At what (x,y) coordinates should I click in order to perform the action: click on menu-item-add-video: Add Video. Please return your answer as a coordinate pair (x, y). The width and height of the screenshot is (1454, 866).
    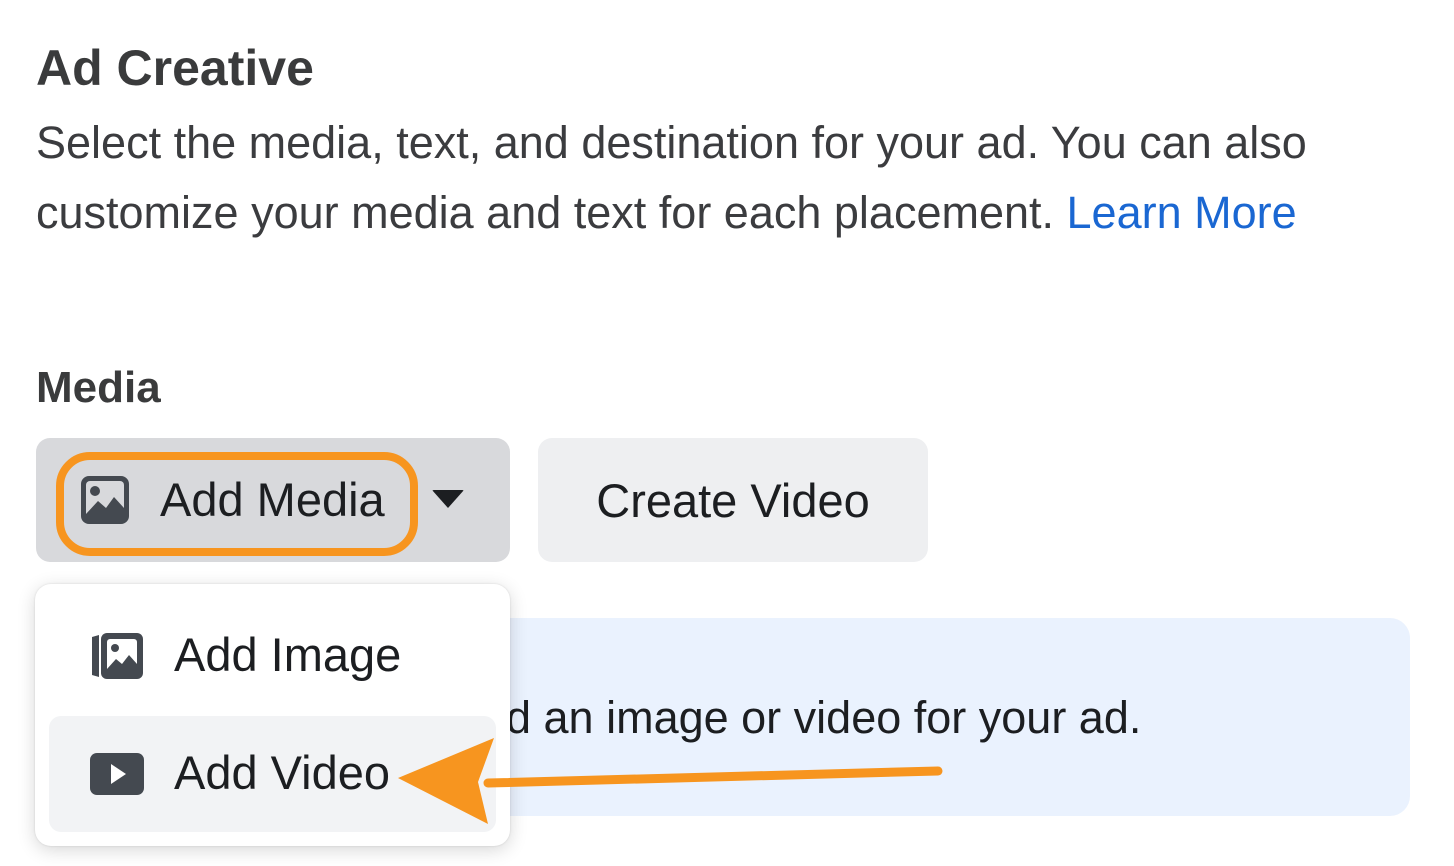
    Looking at the image, I should click on (272, 774).